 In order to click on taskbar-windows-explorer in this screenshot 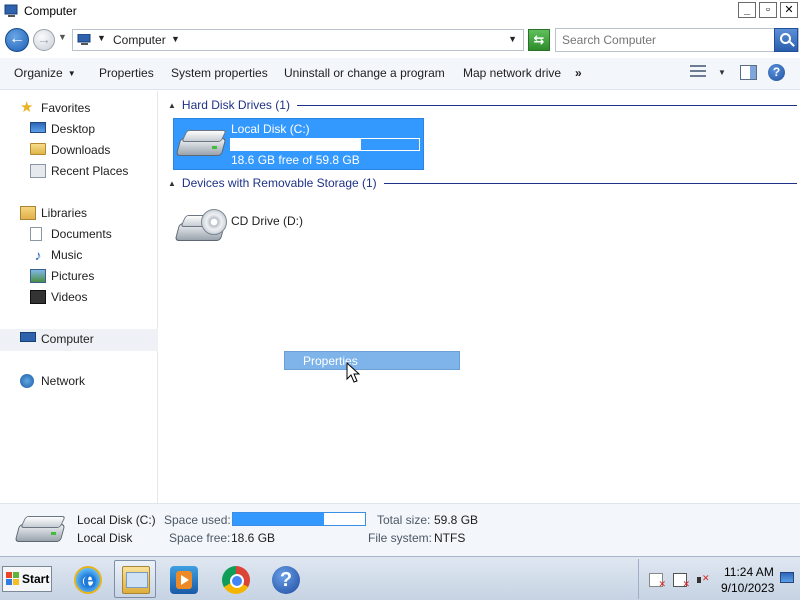, I will do `click(135, 579)`.